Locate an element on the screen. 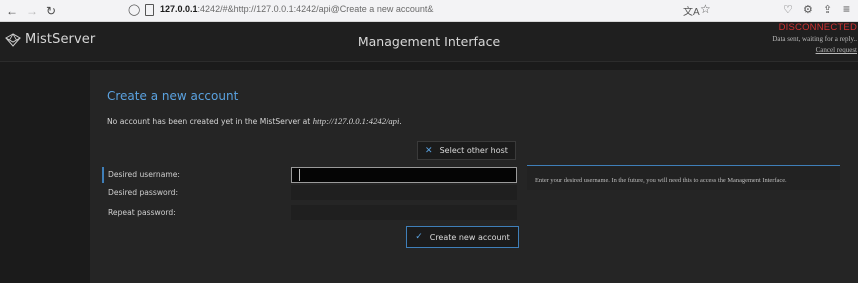 This screenshot has width=858, height=283. password-input is located at coordinates (404, 192).